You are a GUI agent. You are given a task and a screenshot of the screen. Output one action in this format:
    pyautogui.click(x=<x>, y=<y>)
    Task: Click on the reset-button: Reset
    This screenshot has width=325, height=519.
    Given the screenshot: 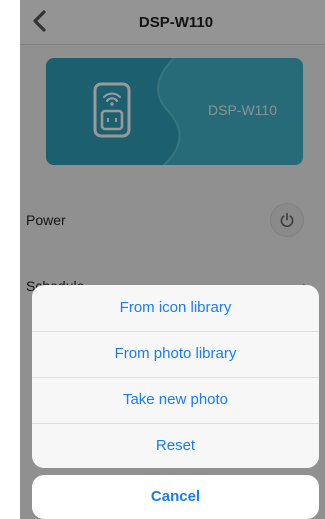 What is the action you would take?
    pyautogui.click(x=175, y=445)
    